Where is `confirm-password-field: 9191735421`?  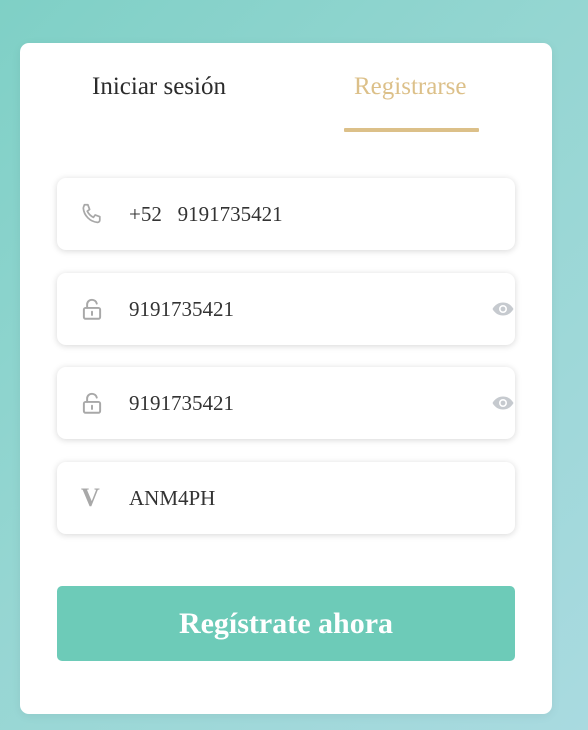
confirm-password-field: 9191735421 is located at coordinates (286, 403).